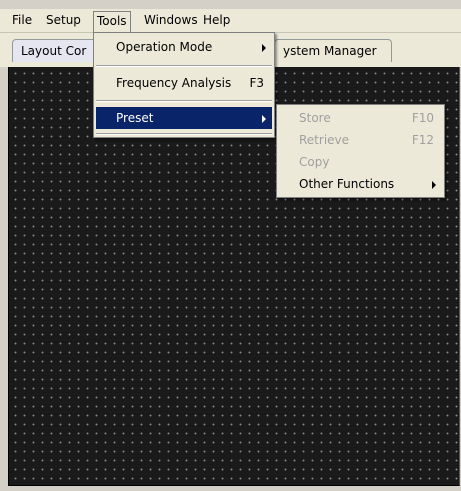 Image resolution: width=461 pixels, height=491 pixels. What do you see at coordinates (333, 50) in the screenshot?
I see `tab-system-manager: ystem Manager` at bounding box center [333, 50].